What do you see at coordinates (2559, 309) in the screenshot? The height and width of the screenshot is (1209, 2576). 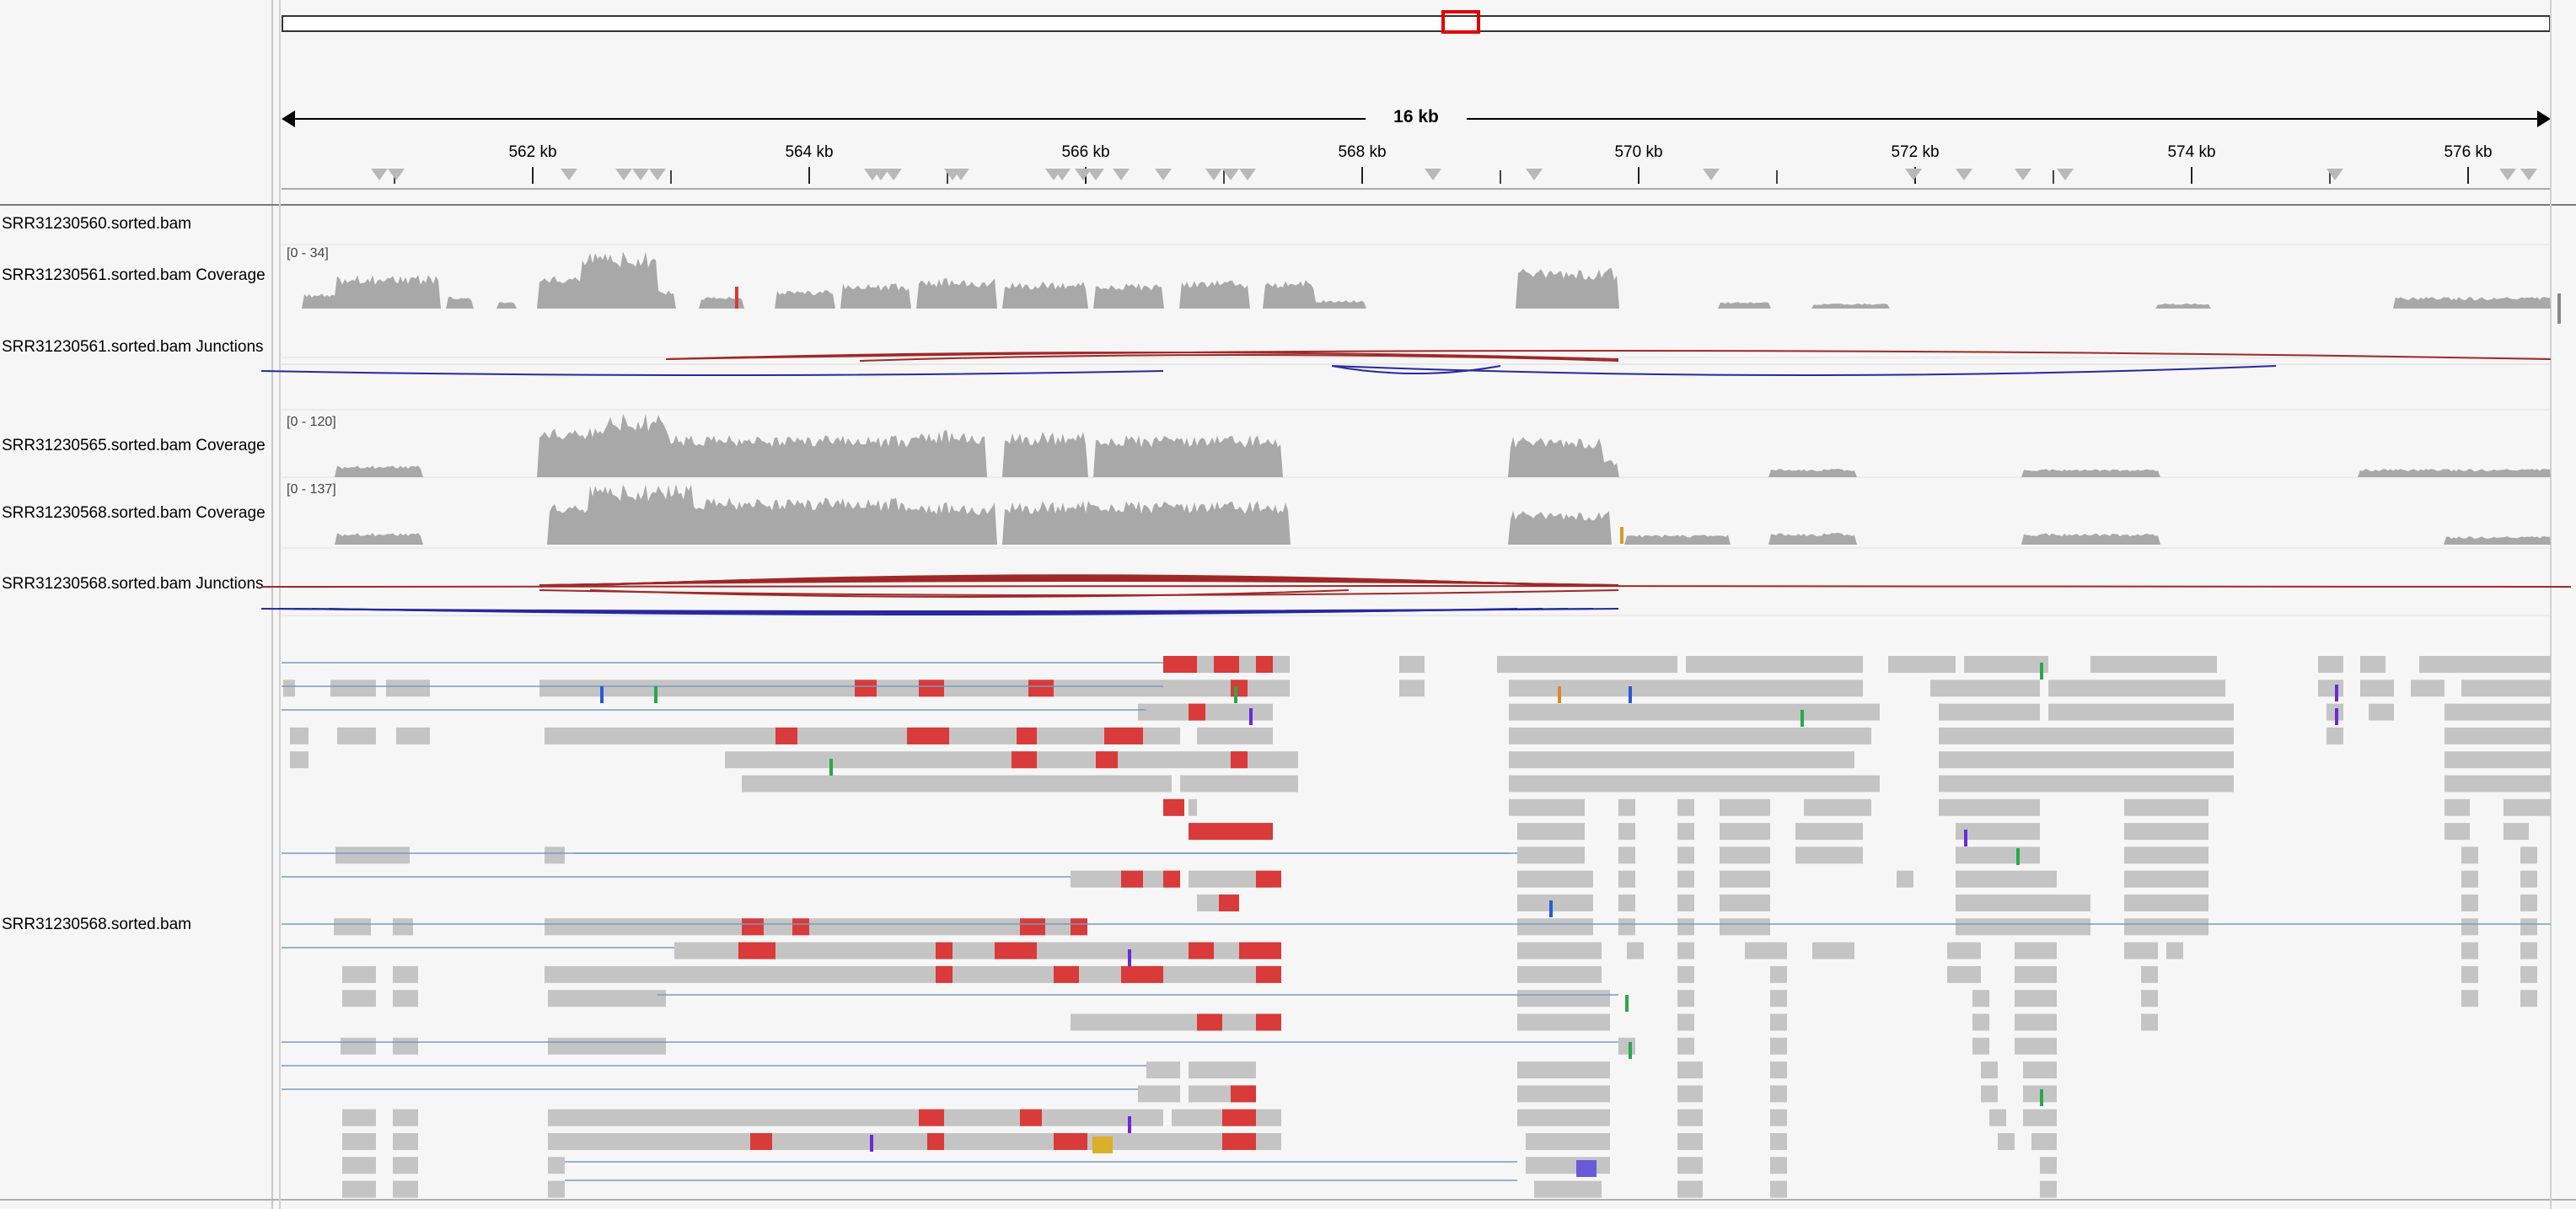 I see `vertical-scrollbar` at bounding box center [2559, 309].